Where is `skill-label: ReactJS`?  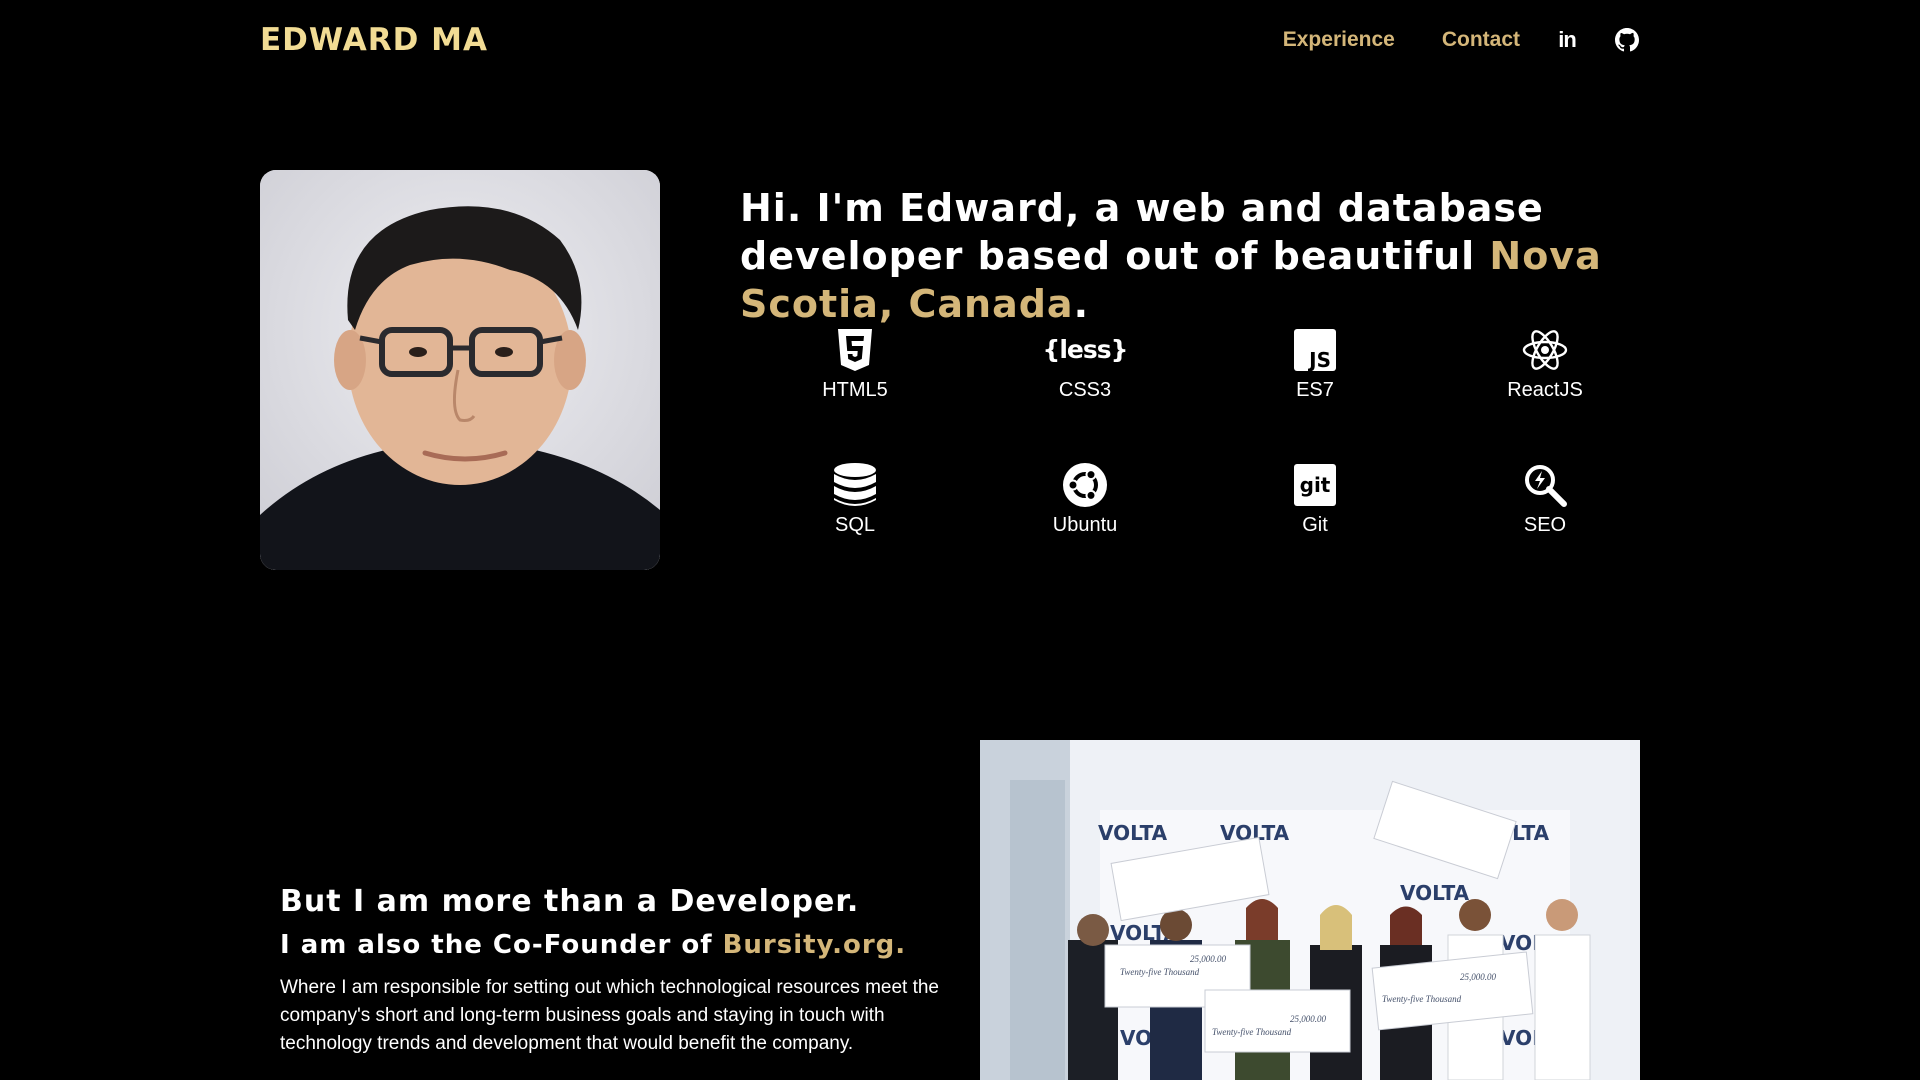 skill-label: ReactJS is located at coordinates (1545, 390).